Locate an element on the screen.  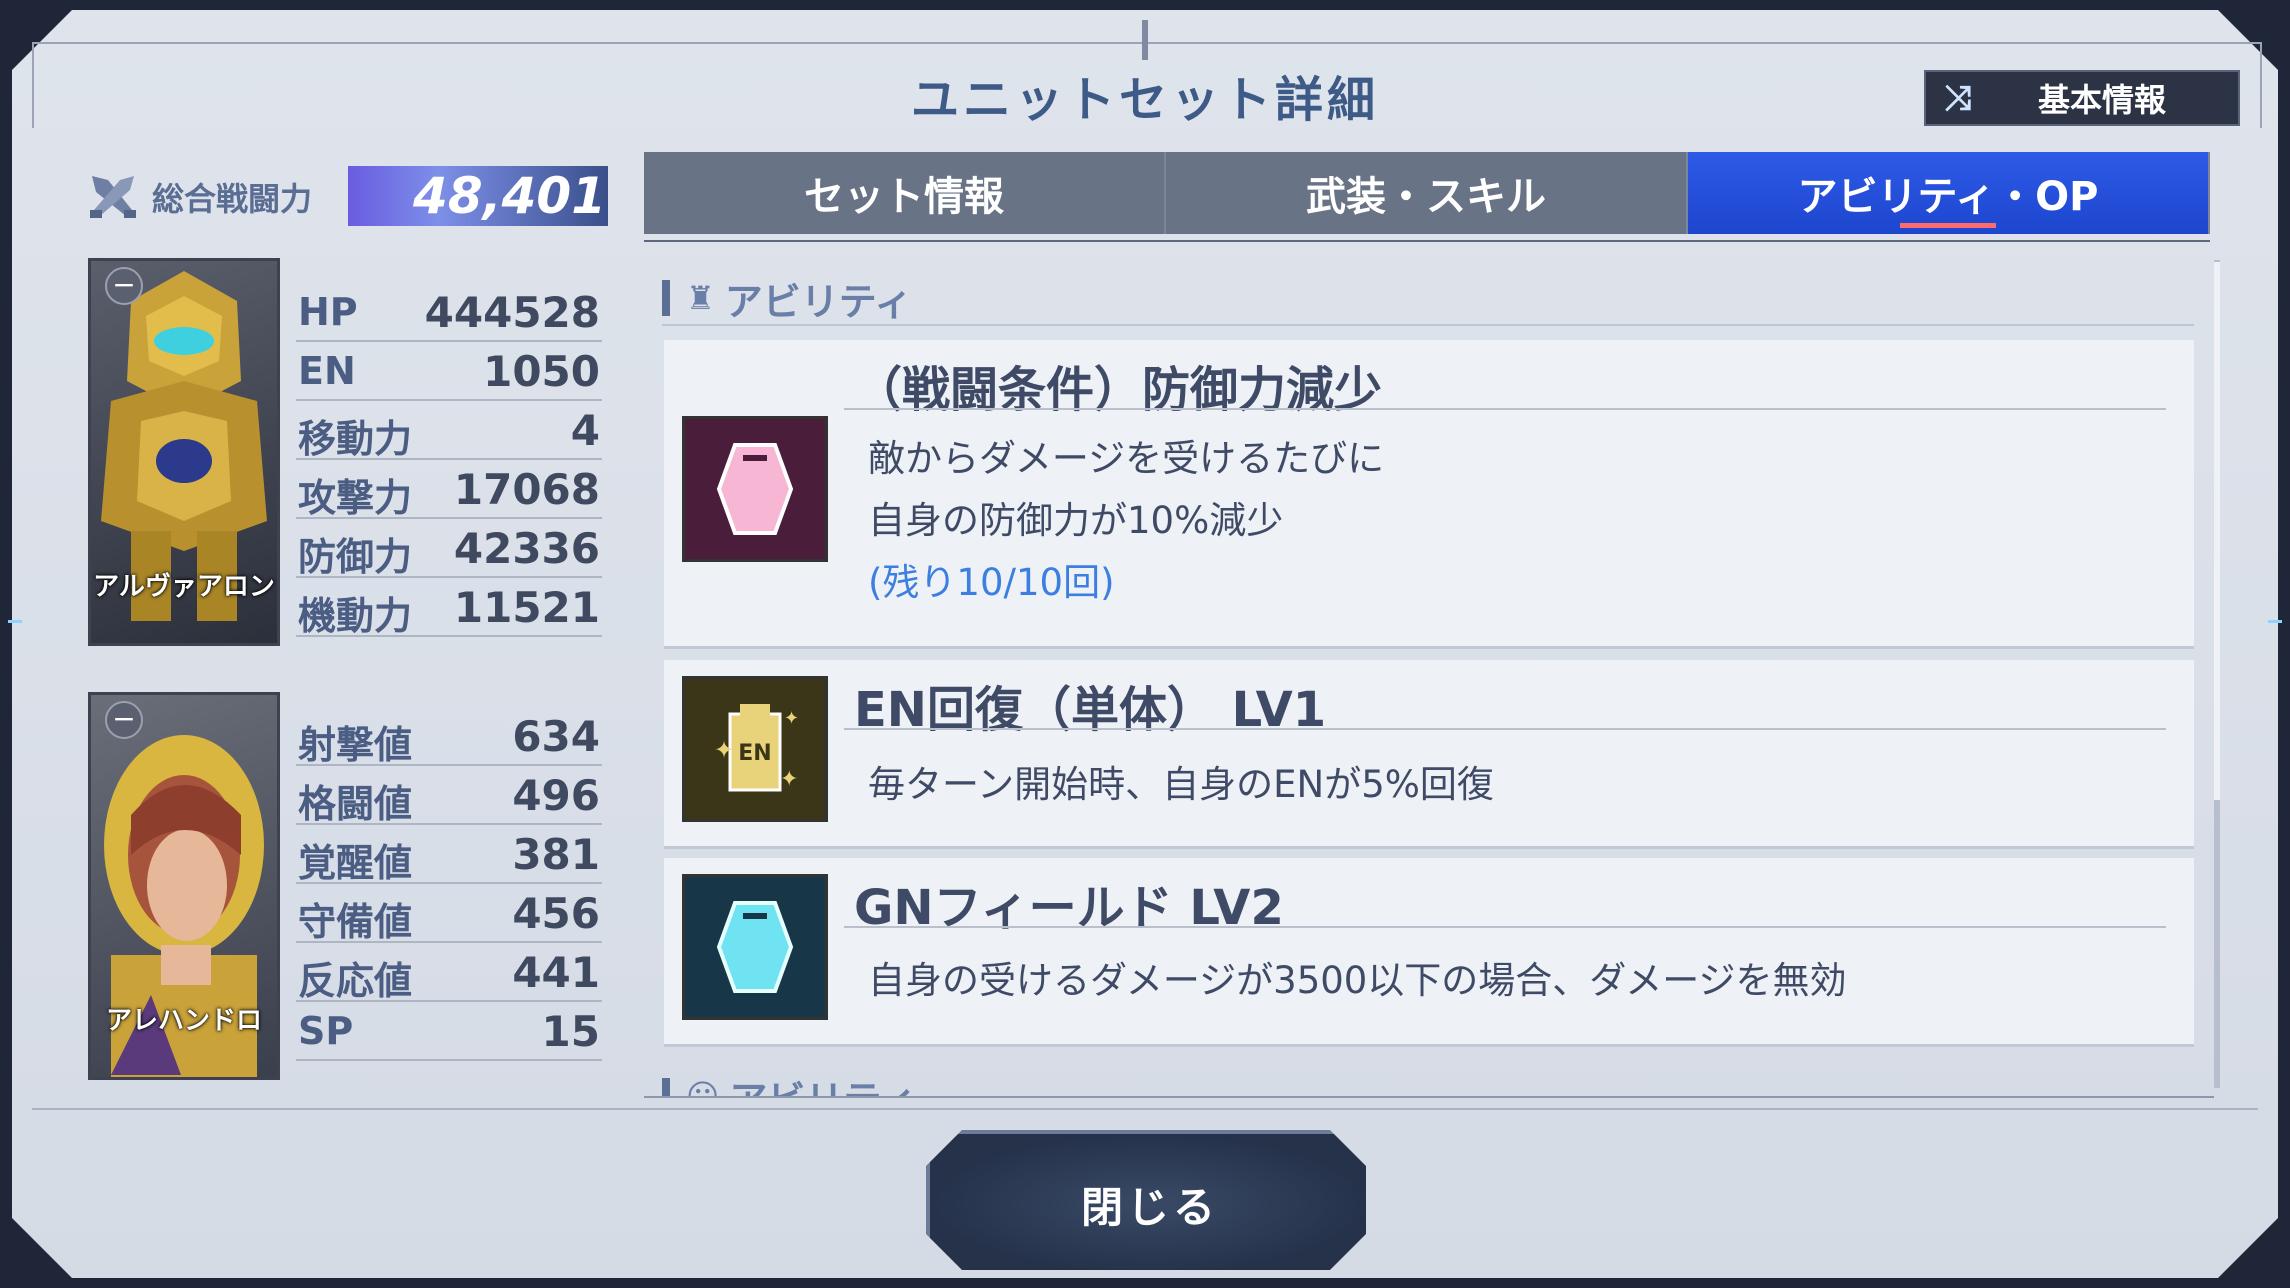
stat-value: 11521 is located at coordinates (526, 607).